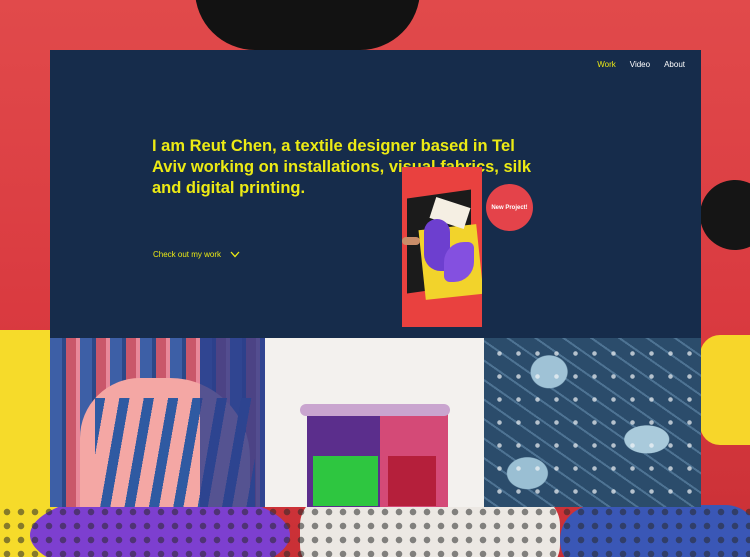  Describe the element at coordinates (235, 254) in the screenshot. I see `chevron-down-icon` at that location.